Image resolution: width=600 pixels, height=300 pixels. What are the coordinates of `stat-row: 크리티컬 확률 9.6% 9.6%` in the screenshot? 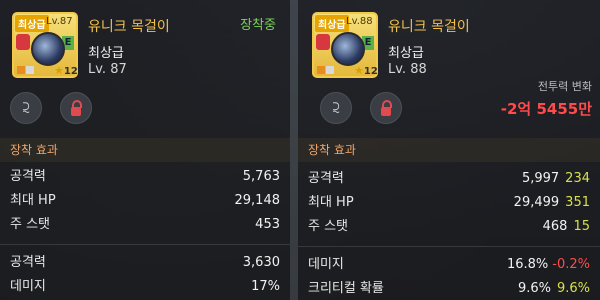 It's located at (449, 289).